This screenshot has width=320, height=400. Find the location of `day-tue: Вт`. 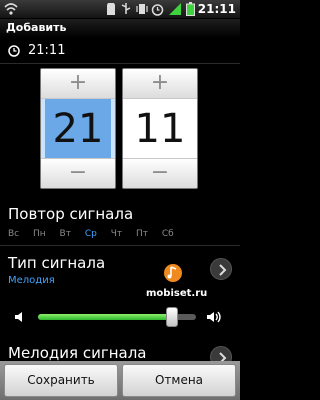

day-tue: Вт is located at coordinates (65, 234).